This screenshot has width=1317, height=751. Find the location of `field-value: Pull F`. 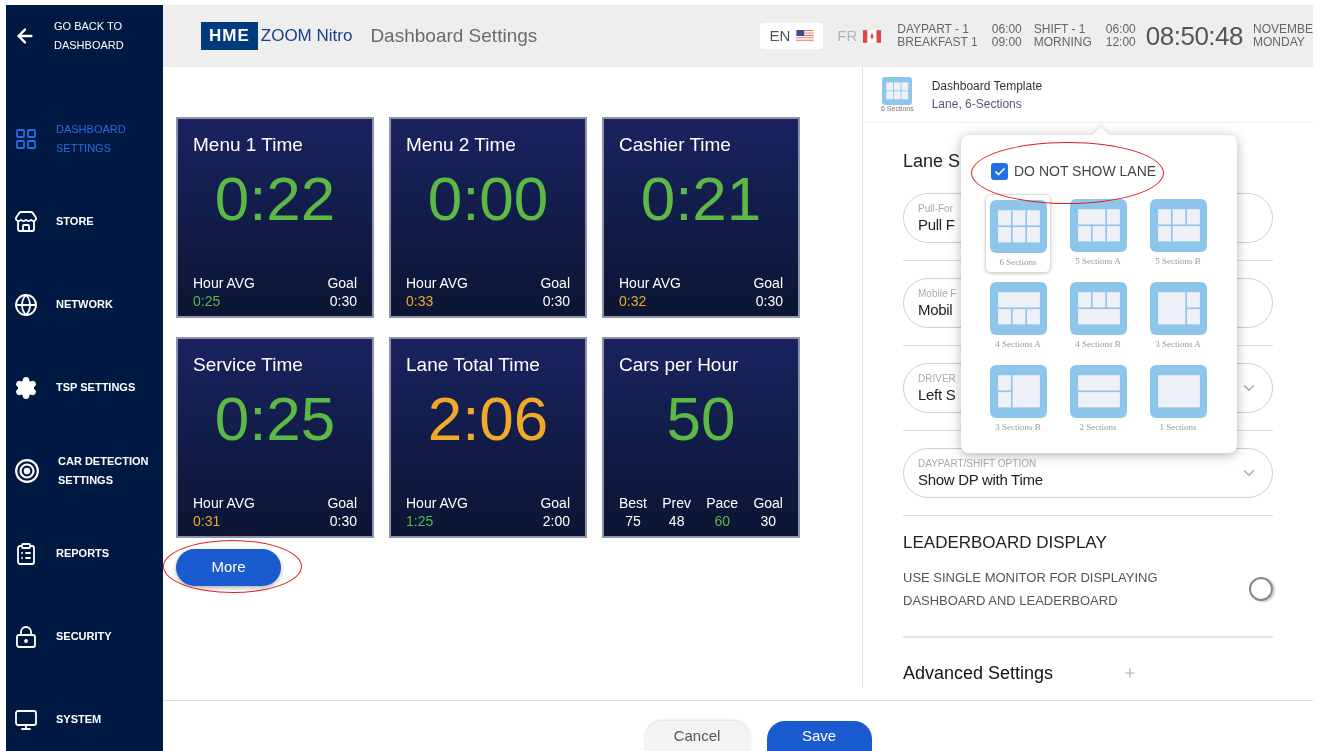

field-value: Pull F is located at coordinates (937, 224).